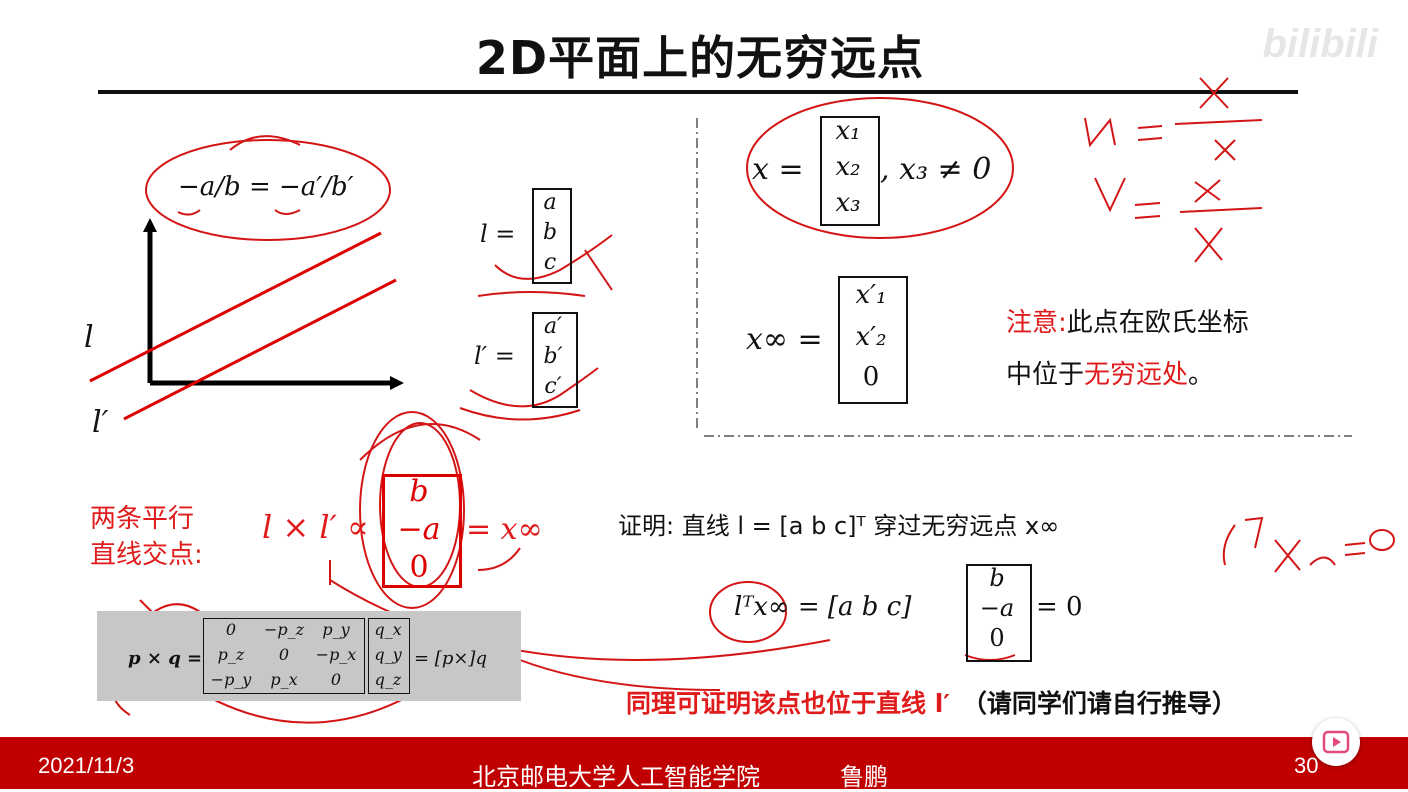 The width and height of the screenshot is (1408, 792). Describe the element at coordinates (89, 337) in the screenshot. I see `label-l: l` at that location.